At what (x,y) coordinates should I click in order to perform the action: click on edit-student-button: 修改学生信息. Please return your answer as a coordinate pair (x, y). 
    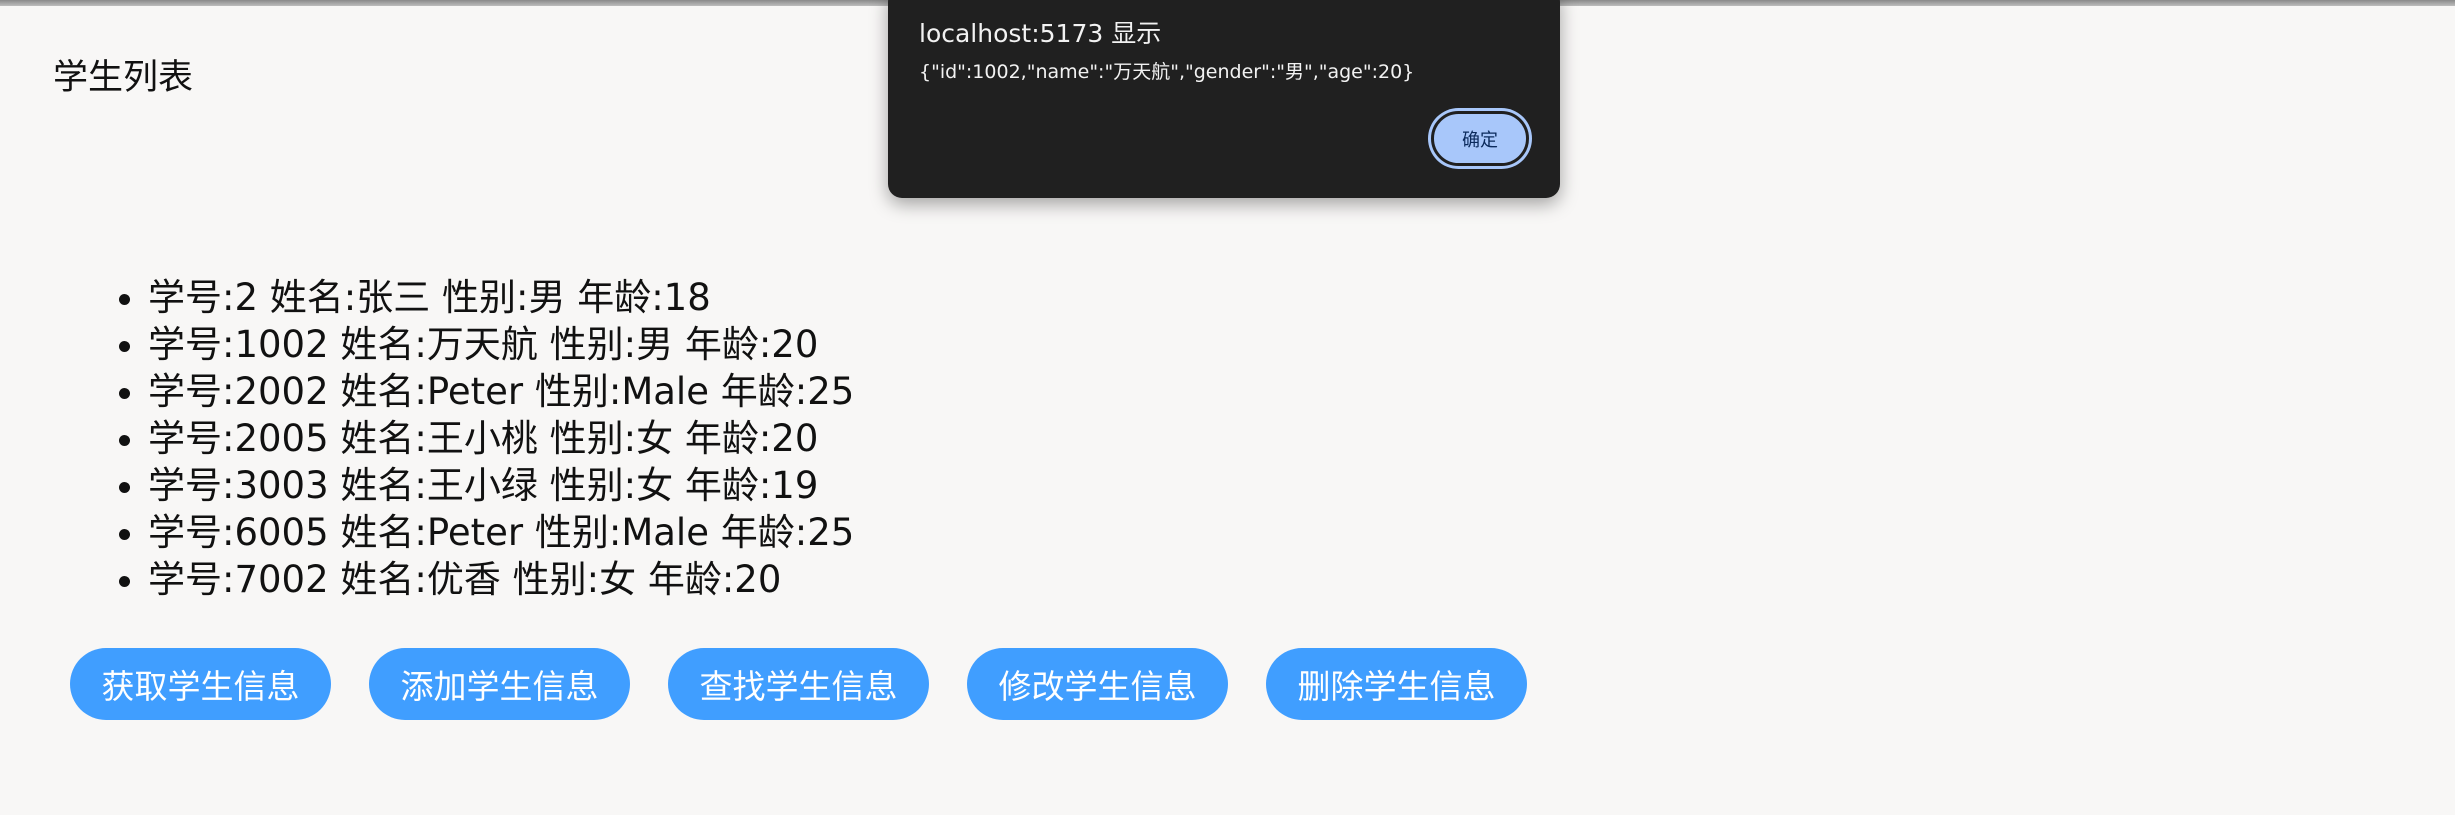
    Looking at the image, I should click on (1097, 684).